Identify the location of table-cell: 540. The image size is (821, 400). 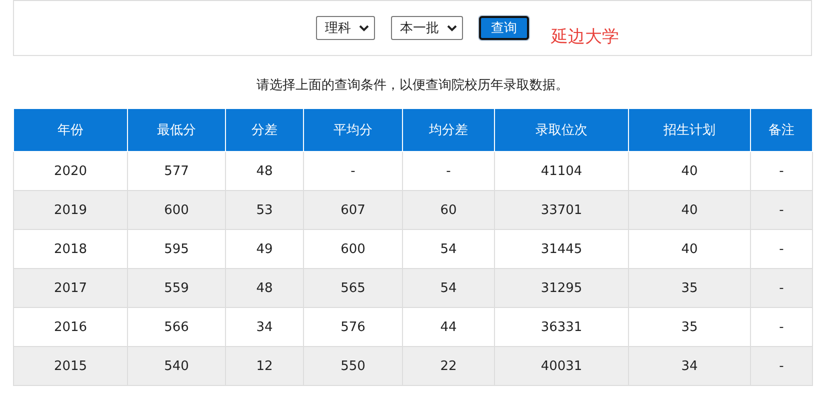
(177, 366).